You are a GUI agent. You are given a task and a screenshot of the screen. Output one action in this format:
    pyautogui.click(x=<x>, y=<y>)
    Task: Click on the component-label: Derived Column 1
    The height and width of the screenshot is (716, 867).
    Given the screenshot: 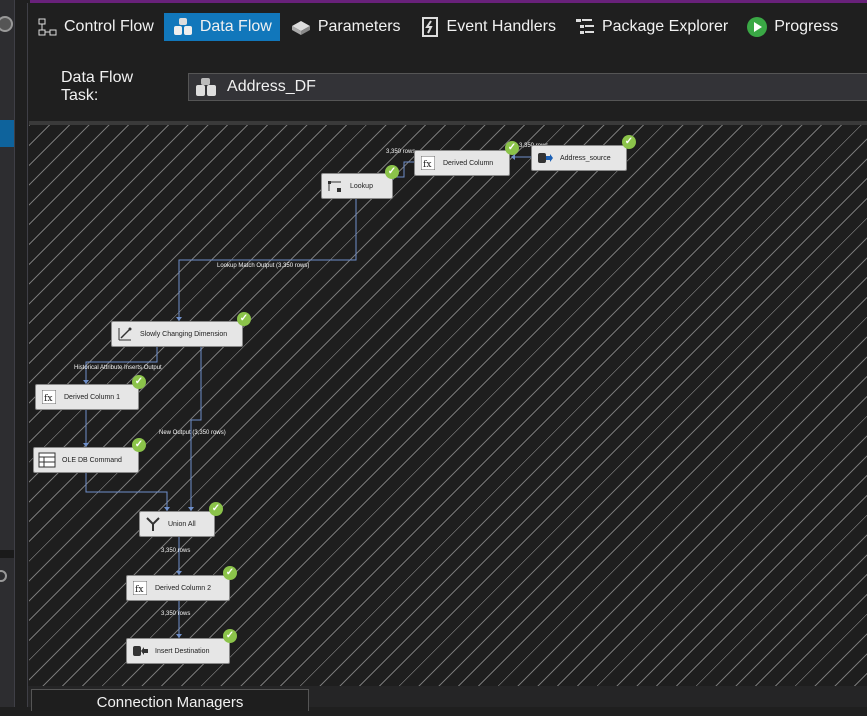 What is the action you would take?
    pyautogui.click(x=92, y=397)
    